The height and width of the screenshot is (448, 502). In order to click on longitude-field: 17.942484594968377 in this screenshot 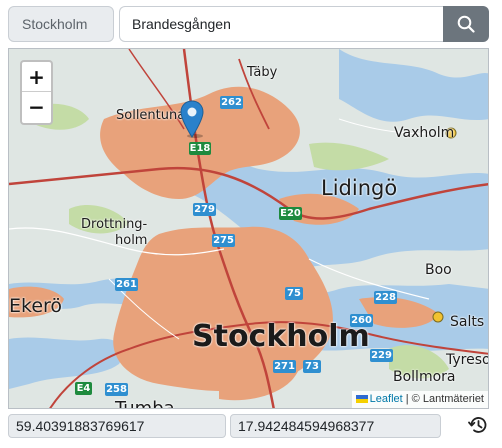, I will do `click(335, 426)`.